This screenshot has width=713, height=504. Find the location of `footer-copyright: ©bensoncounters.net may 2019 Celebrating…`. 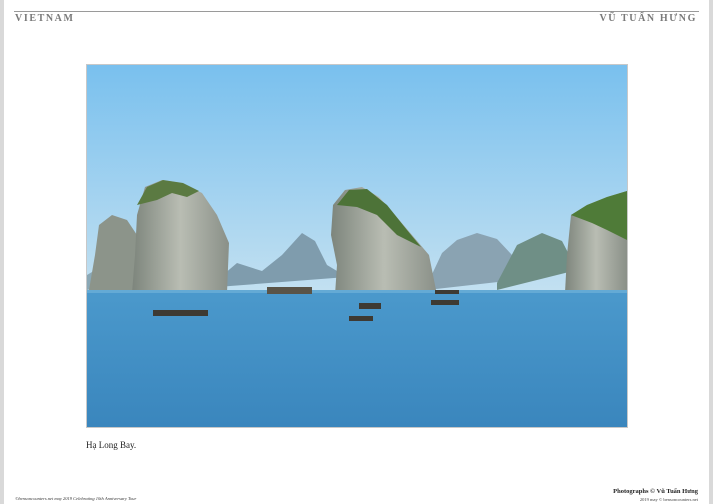

footer-copyright: ©bensoncounters.net may 2019 Celebrating… is located at coordinates (76, 498).